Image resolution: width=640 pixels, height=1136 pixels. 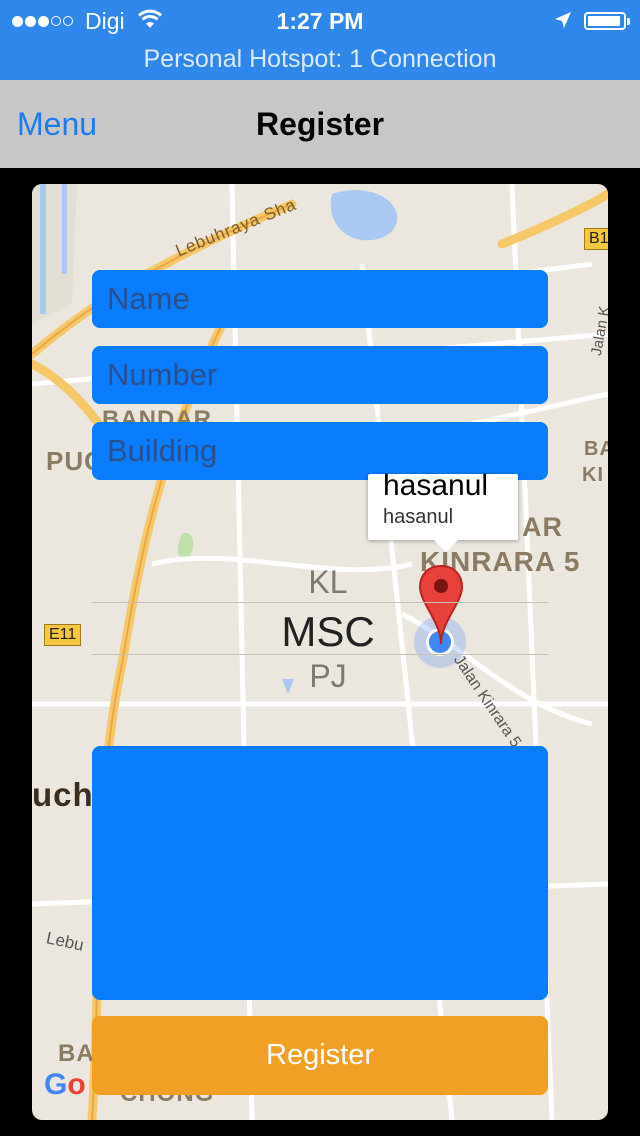 I want to click on battery-icon, so click(x=607, y=21).